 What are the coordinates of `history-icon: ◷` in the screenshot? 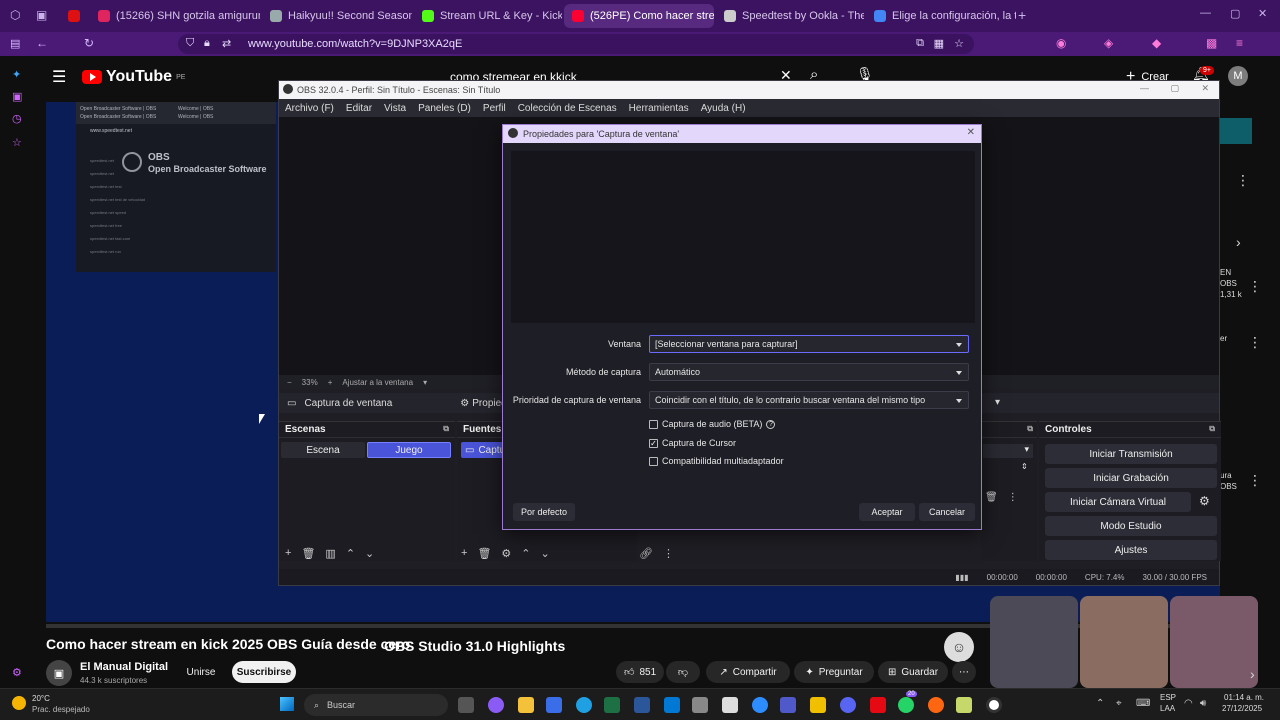 It's located at (17, 118).